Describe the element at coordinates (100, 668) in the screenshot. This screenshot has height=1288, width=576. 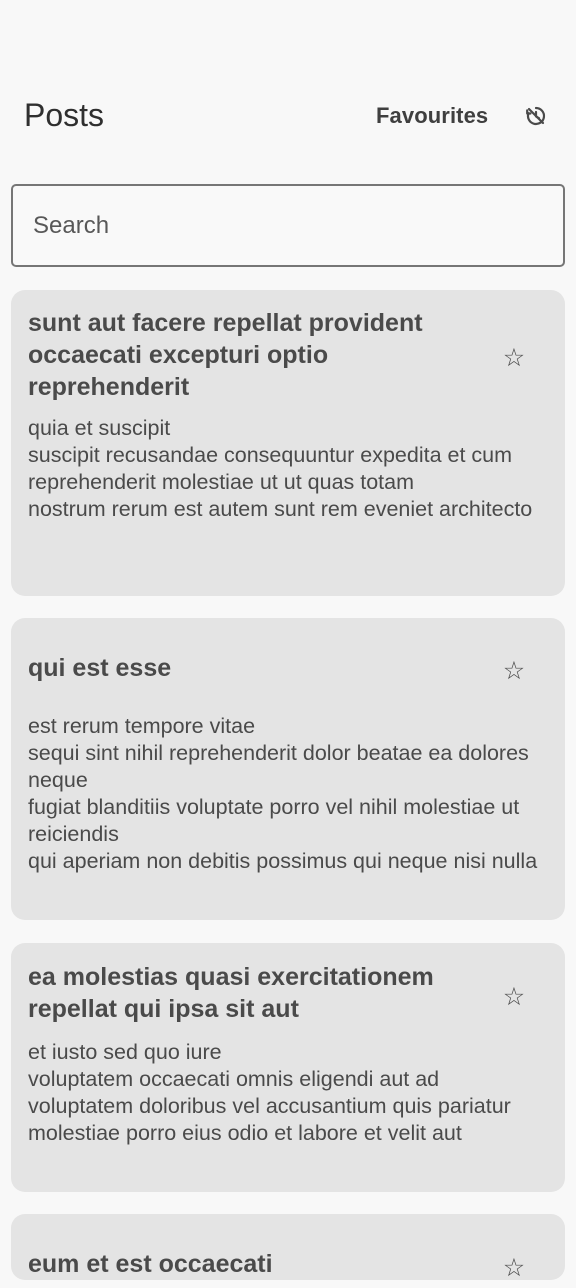
I see `post-title: qui est esse` at that location.